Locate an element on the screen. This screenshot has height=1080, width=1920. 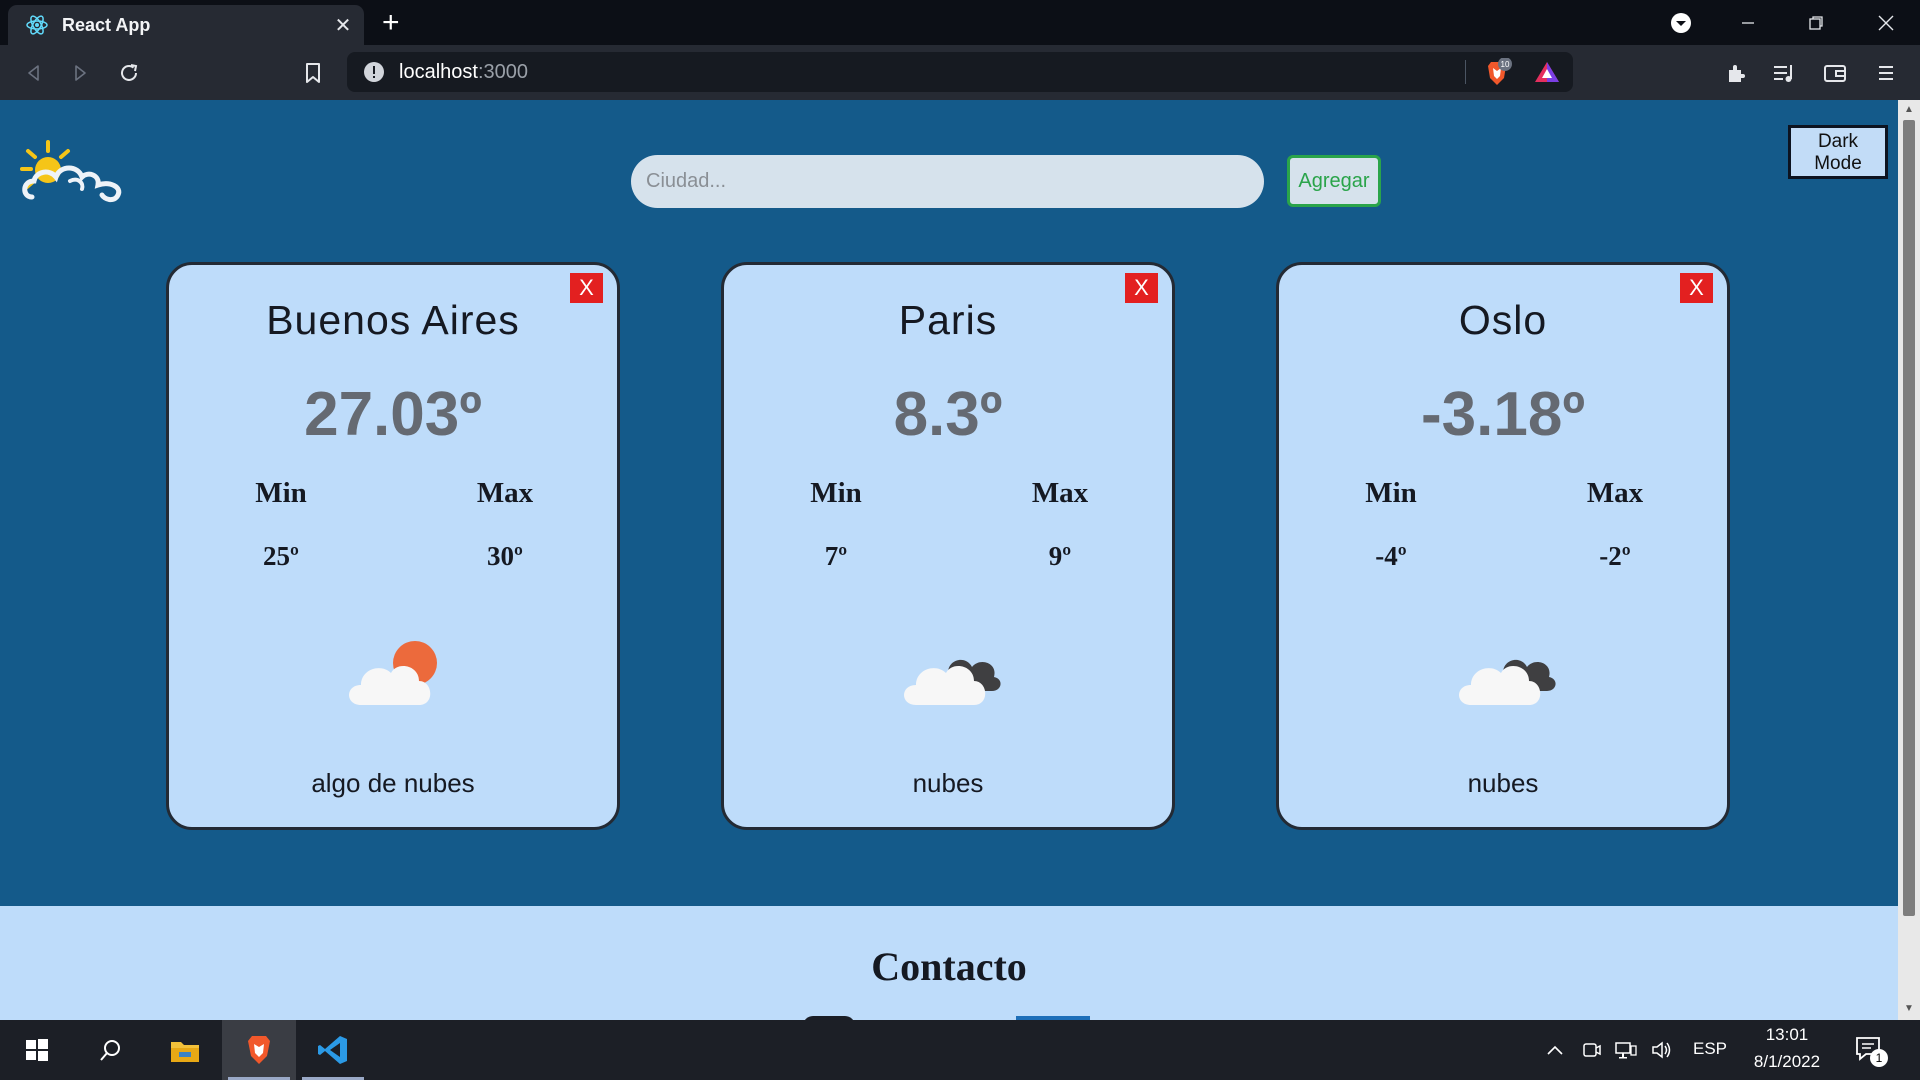
browser-tab: React App ✕ is located at coordinates (186, 25).